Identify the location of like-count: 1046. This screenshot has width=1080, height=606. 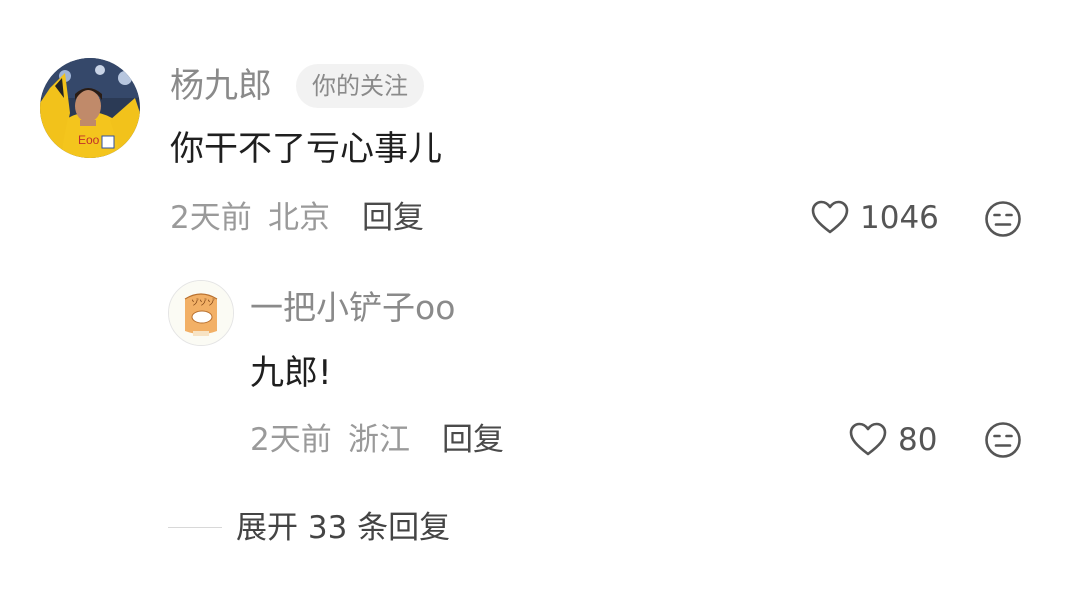
(899, 218).